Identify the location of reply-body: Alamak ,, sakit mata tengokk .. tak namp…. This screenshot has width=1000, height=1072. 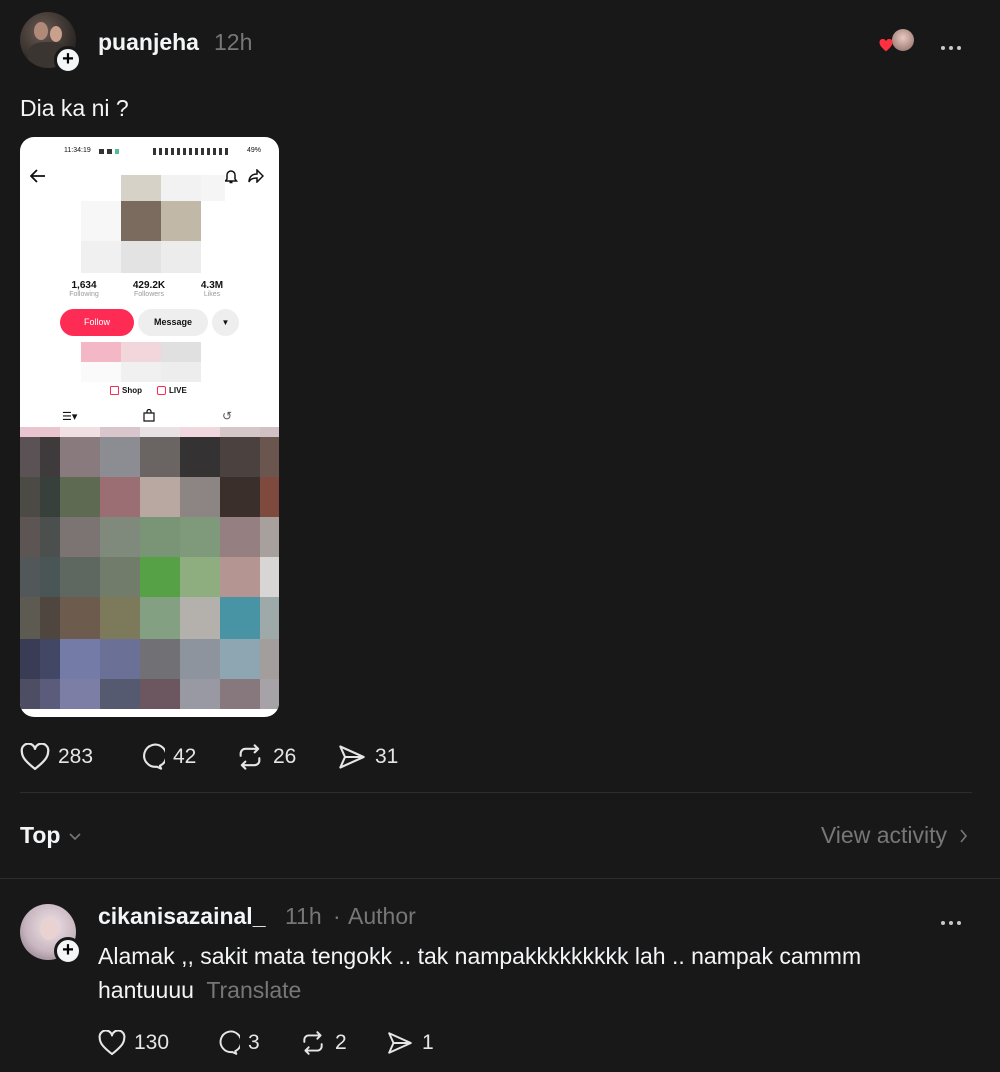
(528, 973).